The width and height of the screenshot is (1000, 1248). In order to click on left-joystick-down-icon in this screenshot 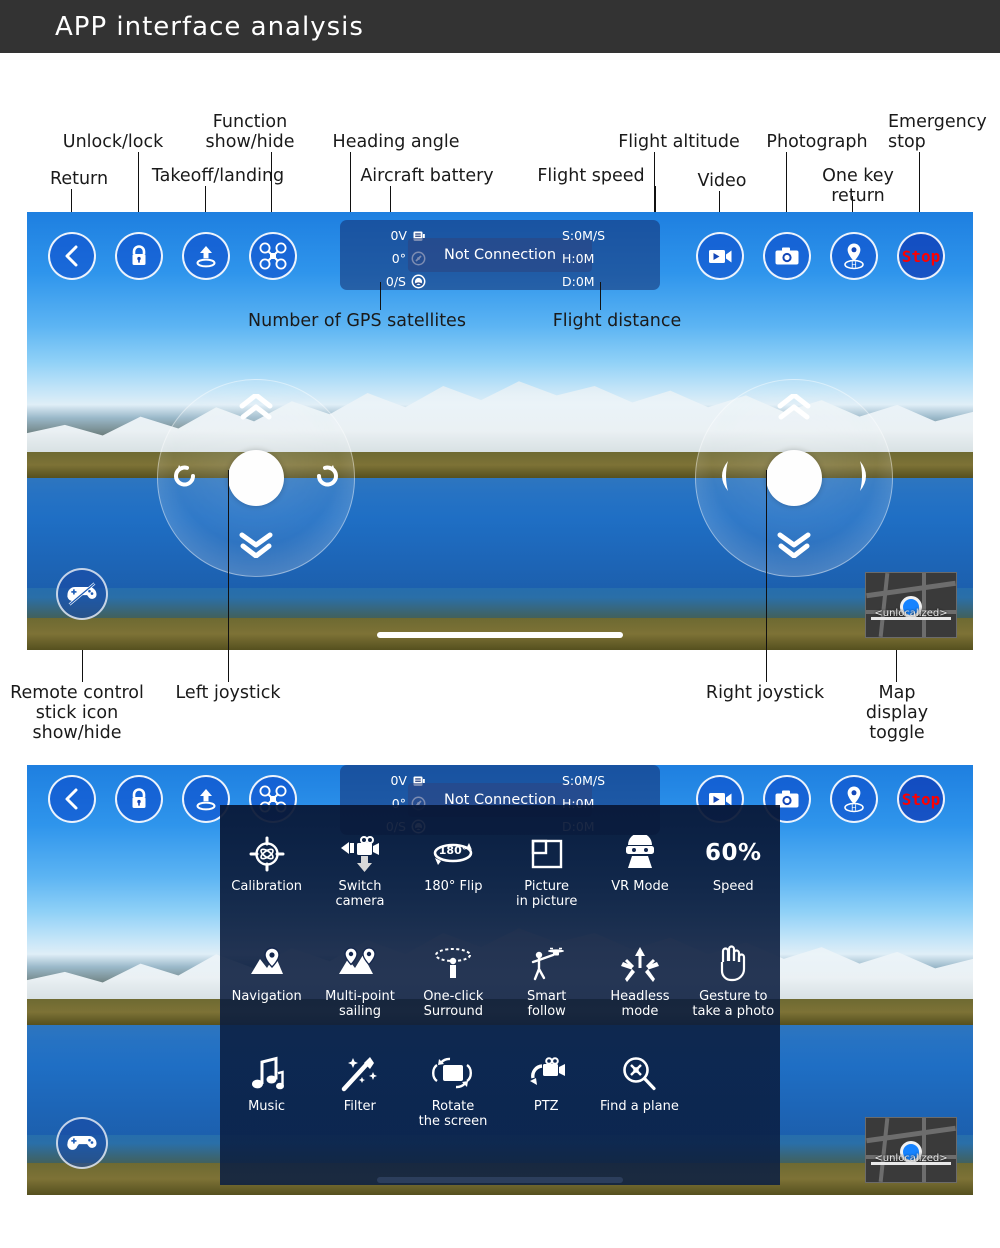, I will do `click(256, 547)`.